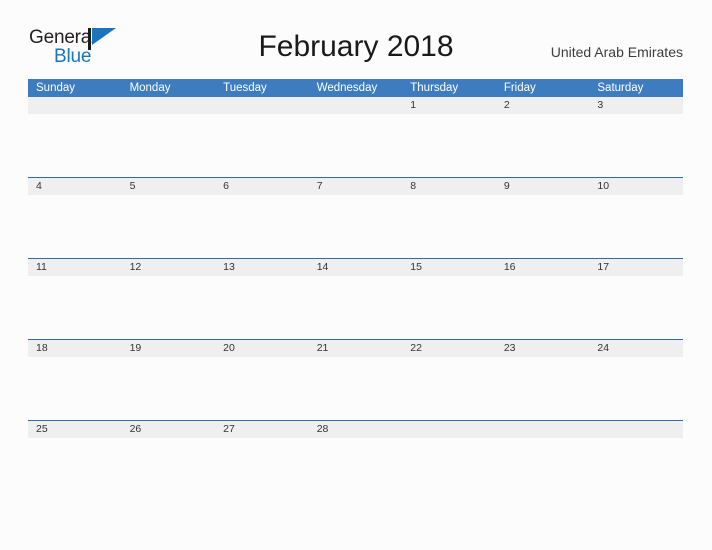 The width and height of the screenshot is (712, 550). What do you see at coordinates (262, 88) in the screenshot?
I see `weekday-header-tuesday: Tuesday` at bounding box center [262, 88].